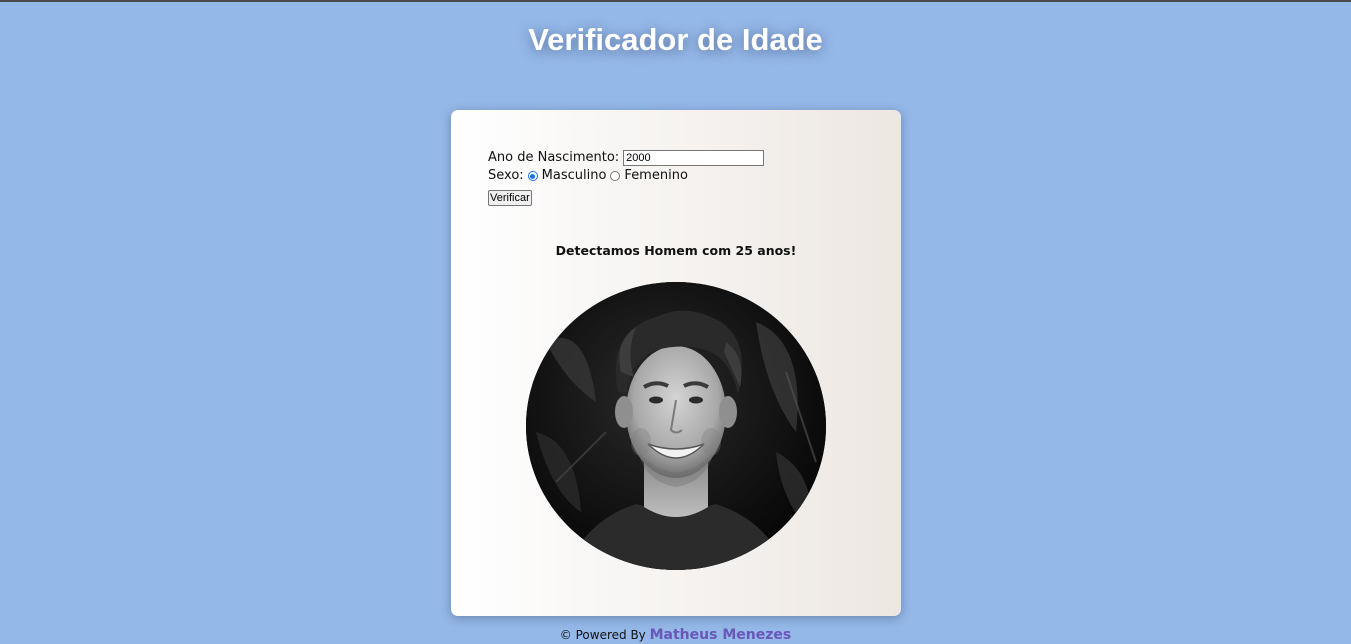  What do you see at coordinates (655, 176) in the screenshot?
I see `female-label: Femenino` at bounding box center [655, 176].